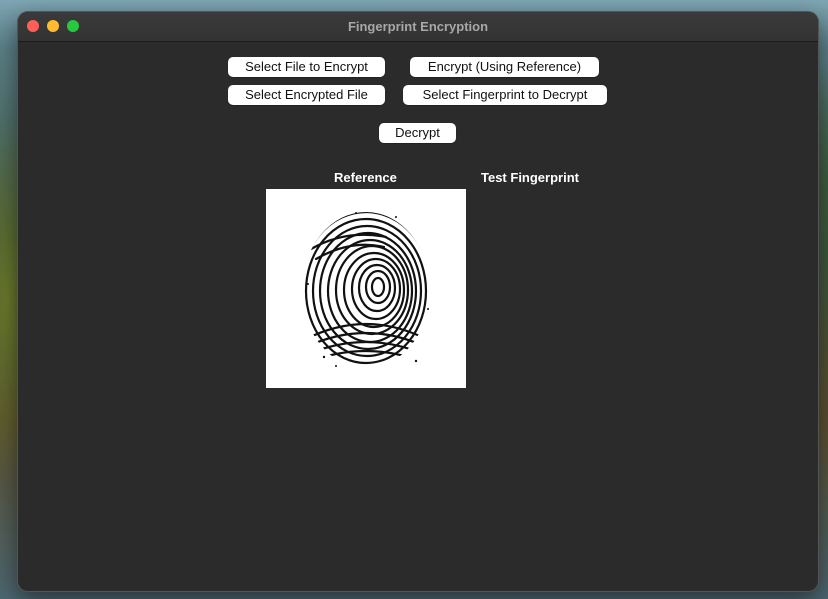  Describe the element at coordinates (505, 95) in the screenshot. I see `select-fingerprint-to-decrypt-button: Select Fingerprint to Decrypt` at that location.